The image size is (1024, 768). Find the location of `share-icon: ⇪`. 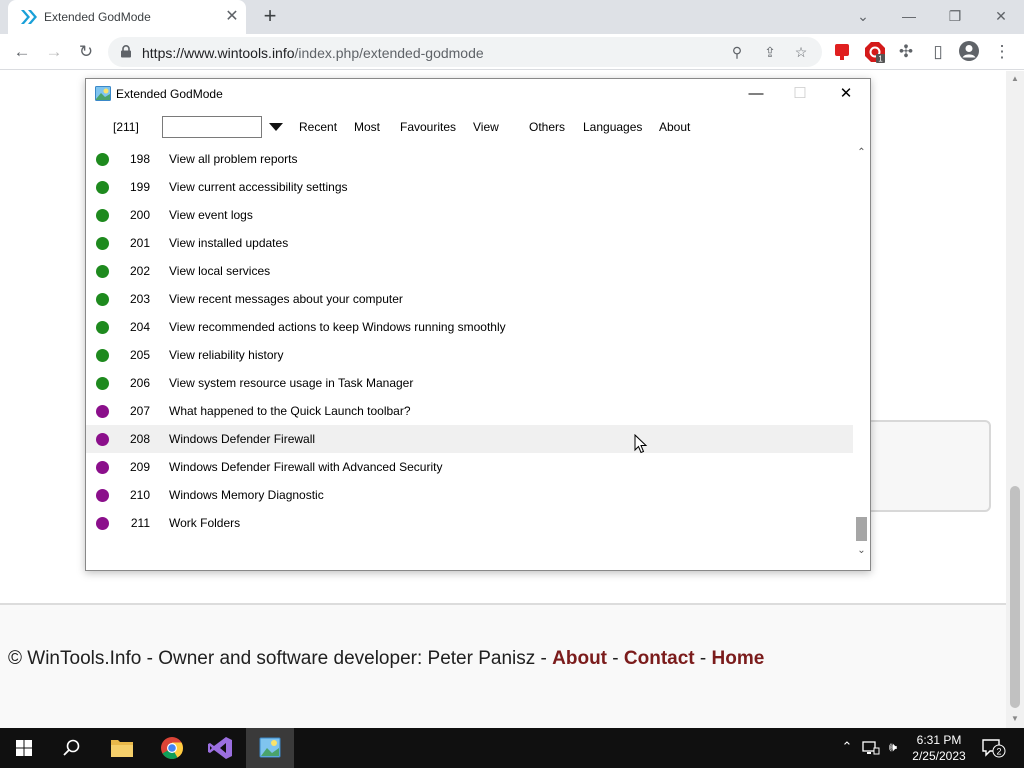

share-icon: ⇪ is located at coordinates (770, 52).